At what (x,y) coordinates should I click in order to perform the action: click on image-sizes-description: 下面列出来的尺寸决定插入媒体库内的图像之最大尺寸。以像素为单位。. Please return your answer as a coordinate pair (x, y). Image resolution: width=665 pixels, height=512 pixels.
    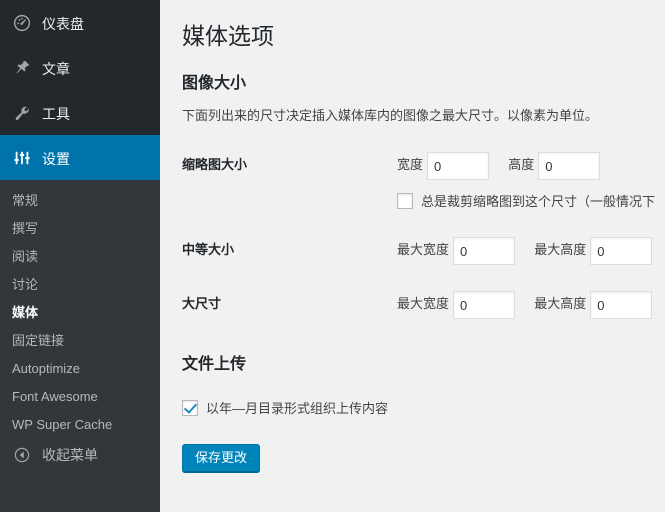
    Looking at the image, I should click on (390, 115).